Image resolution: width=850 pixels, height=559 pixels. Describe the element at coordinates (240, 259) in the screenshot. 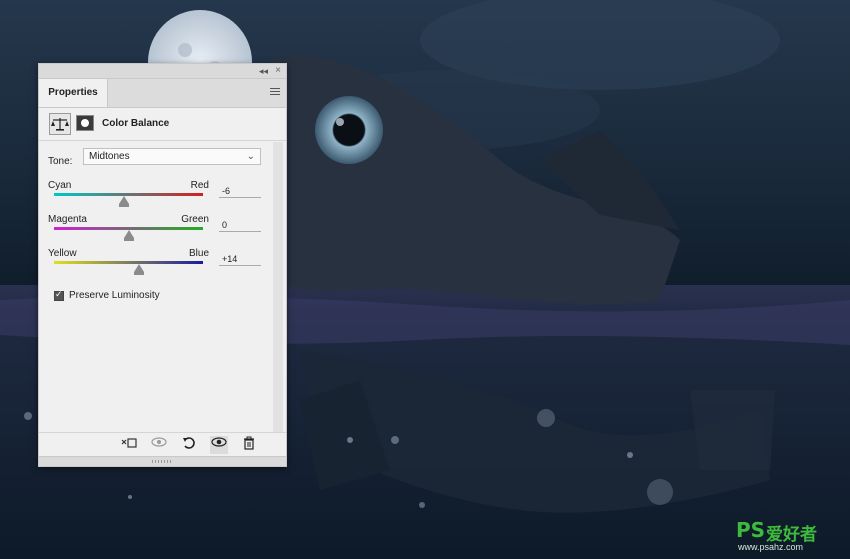

I see `value-field-yellow-blue` at that location.